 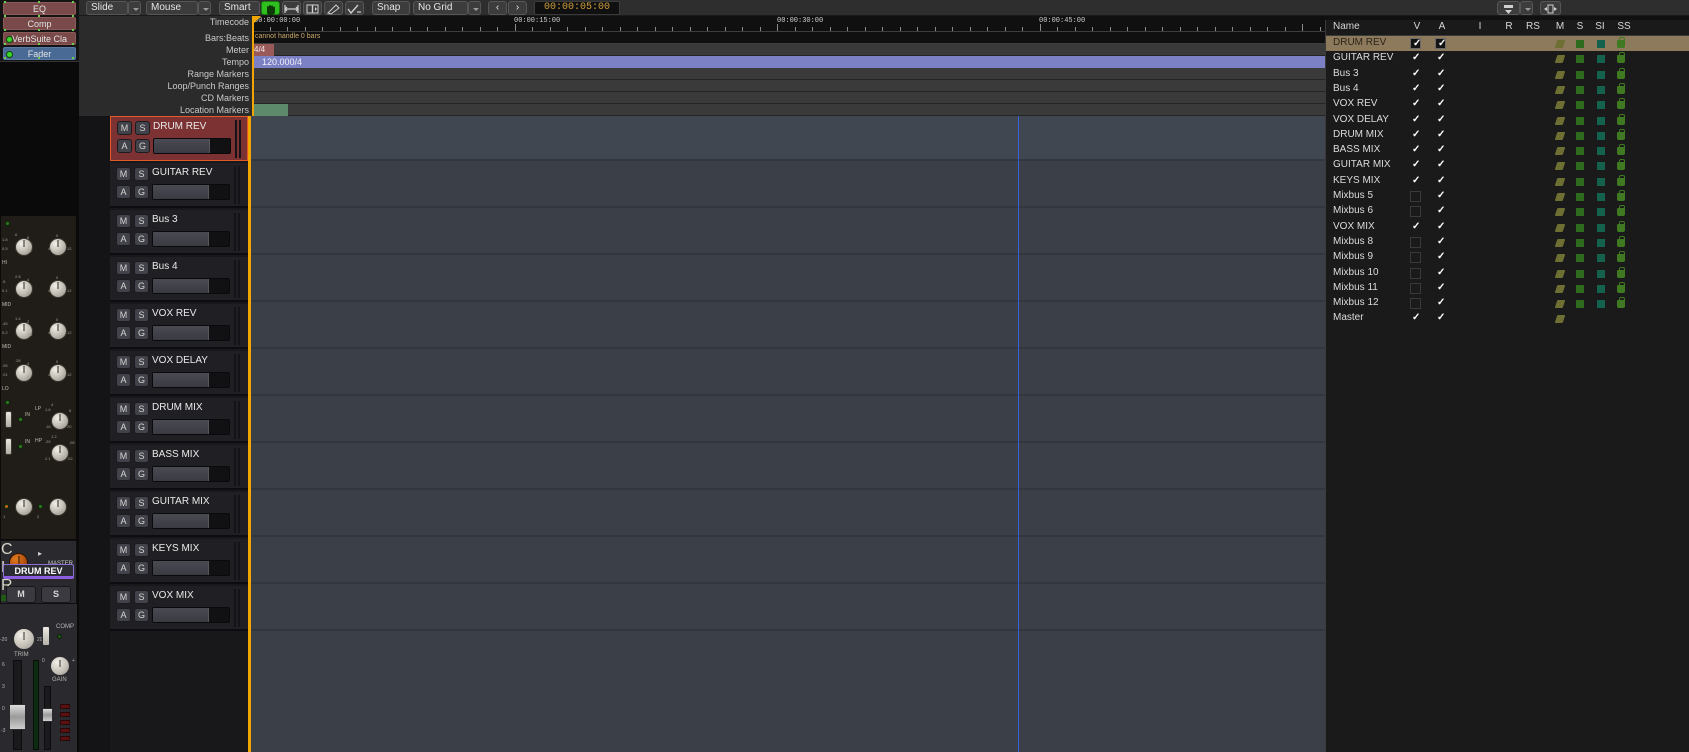 I want to click on eq-band-3-freq-knob, so click(x=24, y=331).